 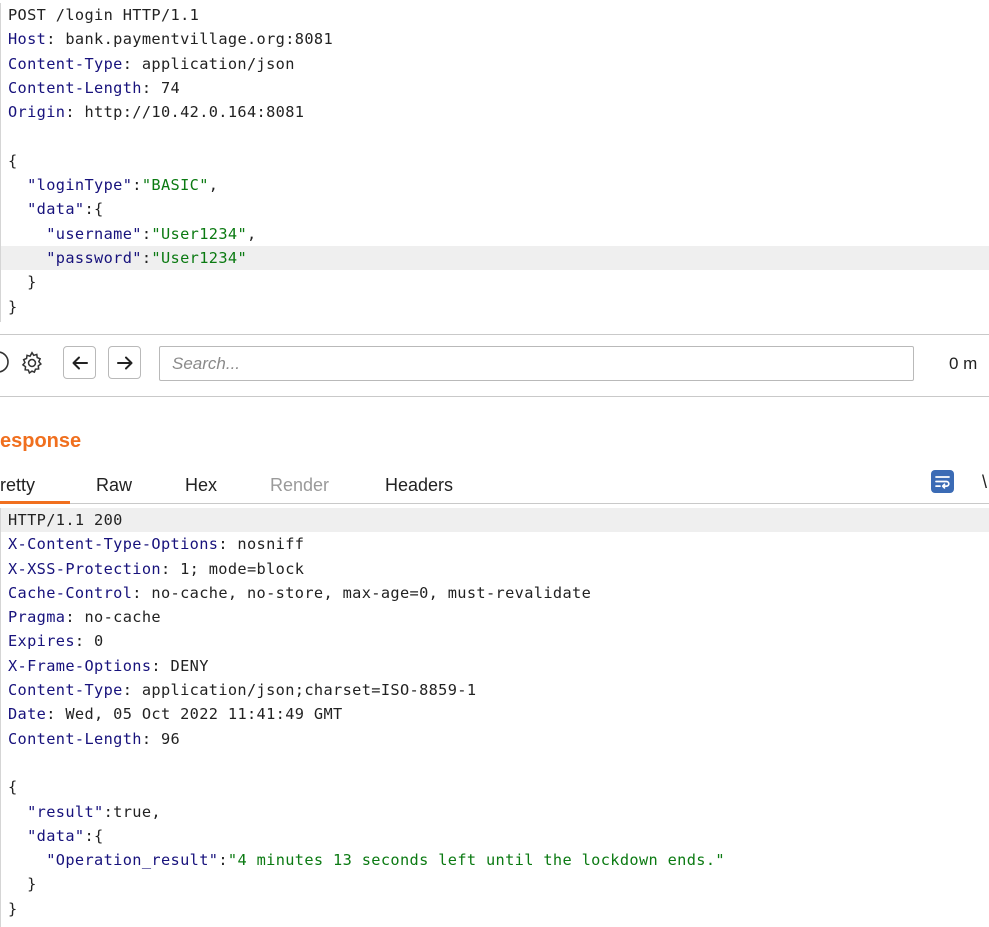 I want to click on code-line: Content-Length: 74, so click(x=495, y=88).